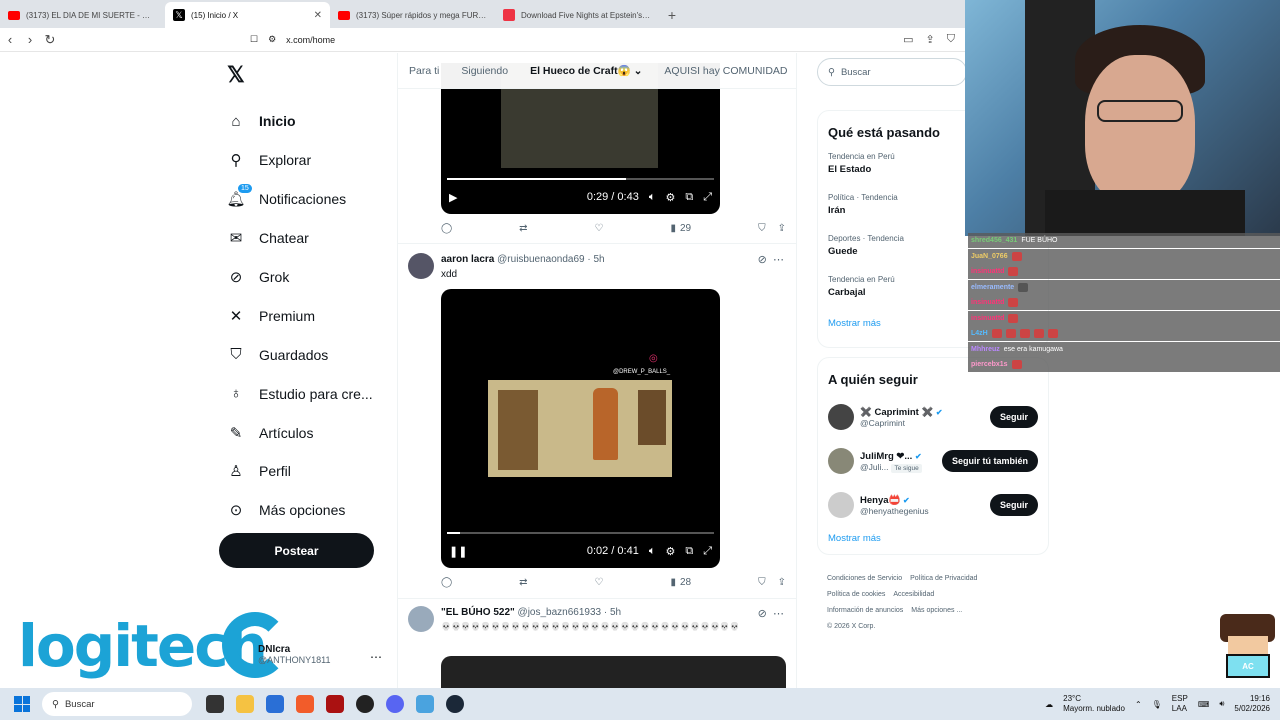  I want to click on footer-link: Política de cookies, so click(856, 594).